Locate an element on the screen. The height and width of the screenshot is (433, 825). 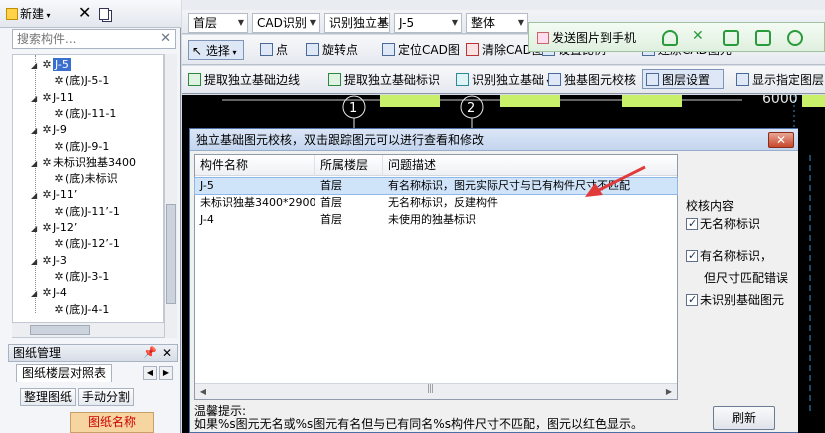
tree-item-label: (底)J-3-1 is located at coordinates (87, 276).